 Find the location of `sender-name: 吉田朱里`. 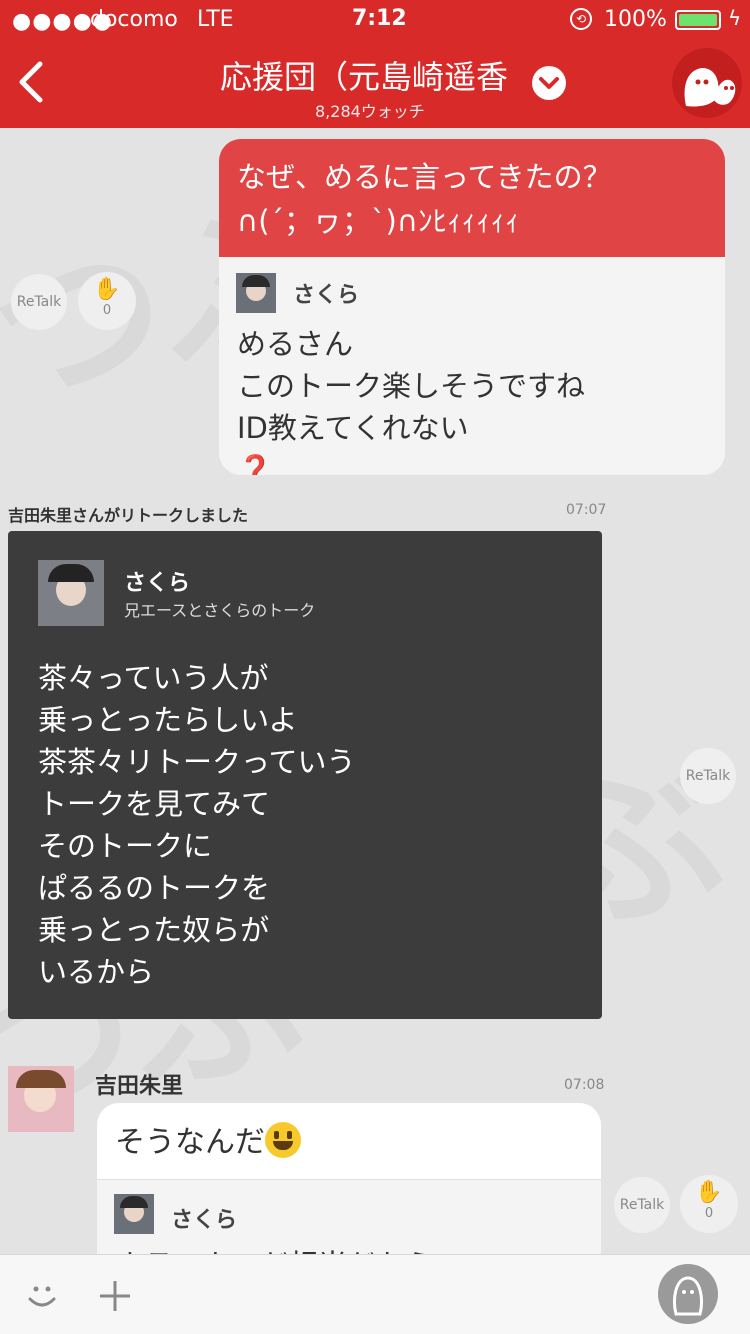

sender-name: 吉田朱里 is located at coordinates (139, 1086).